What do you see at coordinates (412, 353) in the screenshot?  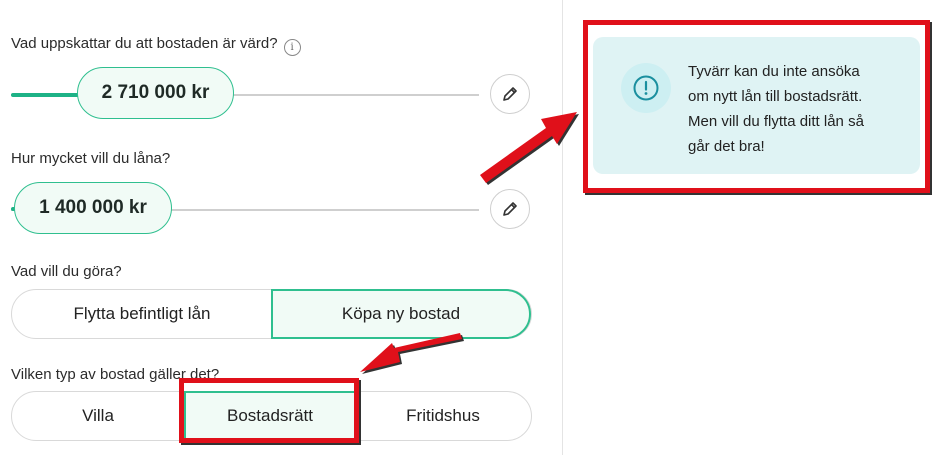 I see `arrow-to-bostadsratt` at bounding box center [412, 353].